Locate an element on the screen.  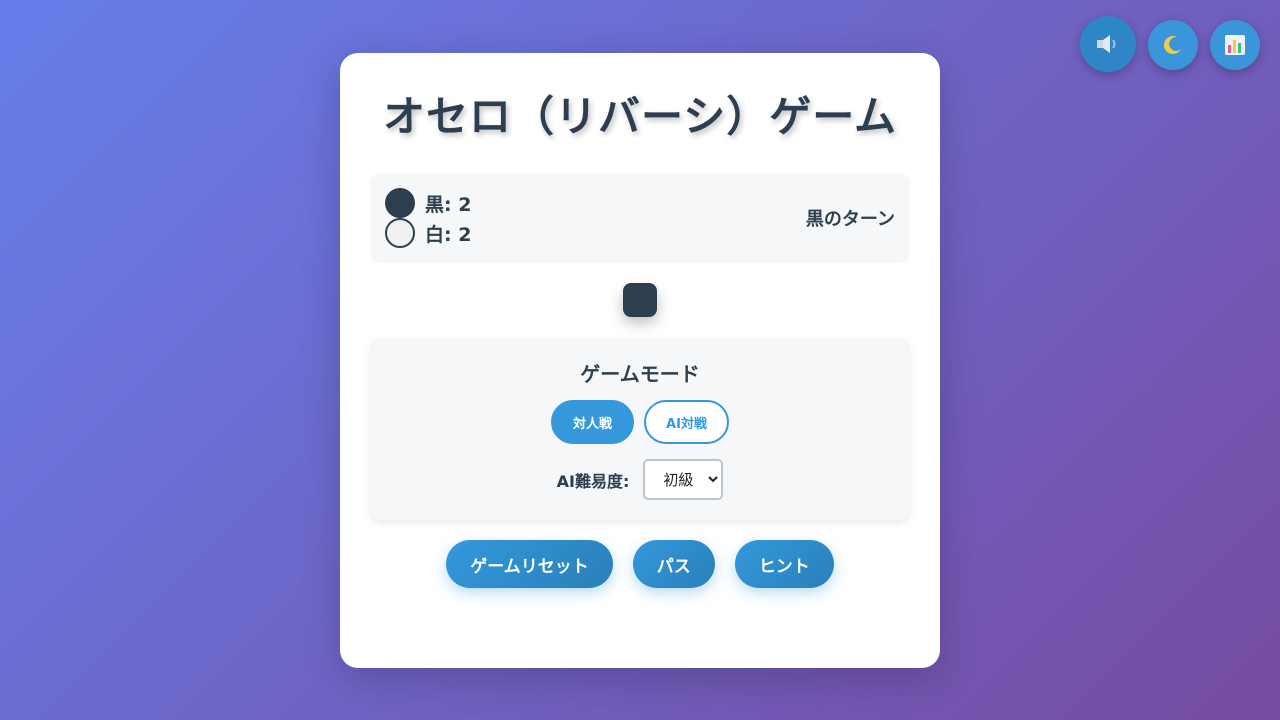
turn-indicator: 黒のターン is located at coordinates (850, 219).